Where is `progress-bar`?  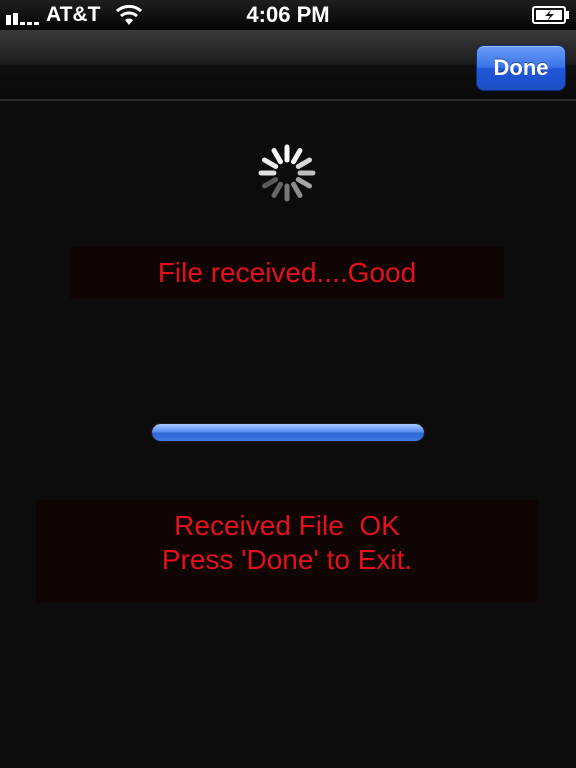 progress-bar is located at coordinates (288, 432).